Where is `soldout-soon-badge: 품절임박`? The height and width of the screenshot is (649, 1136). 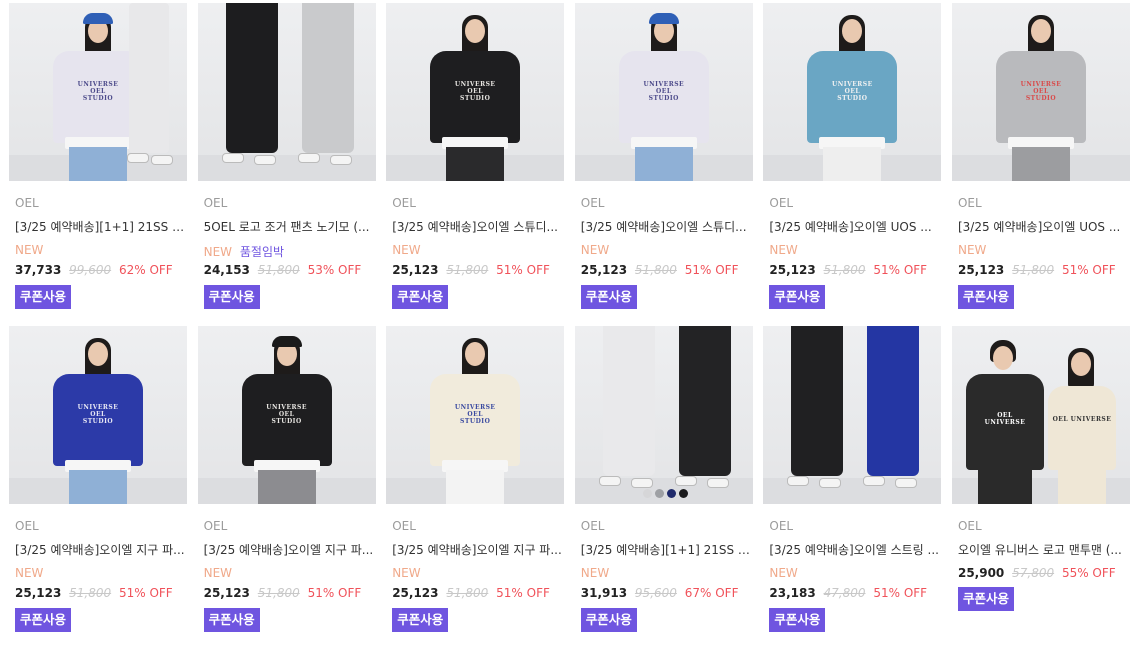 soldout-soon-badge: 품절임박 is located at coordinates (262, 252).